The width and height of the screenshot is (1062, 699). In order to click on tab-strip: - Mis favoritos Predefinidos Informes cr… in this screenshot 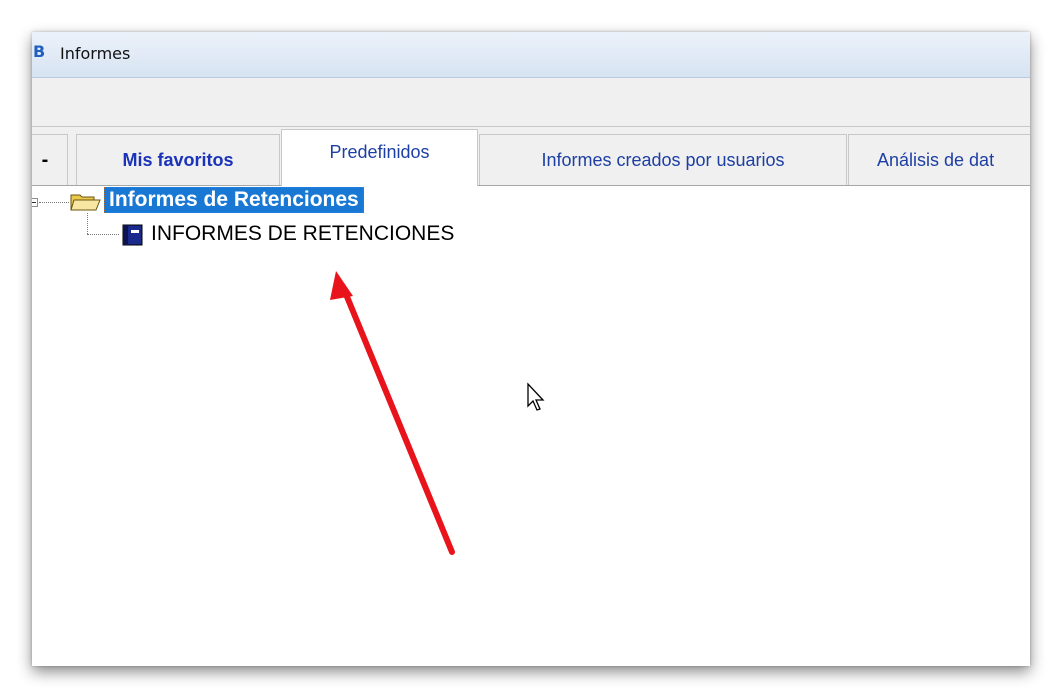, I will do `click(531, 156)`.